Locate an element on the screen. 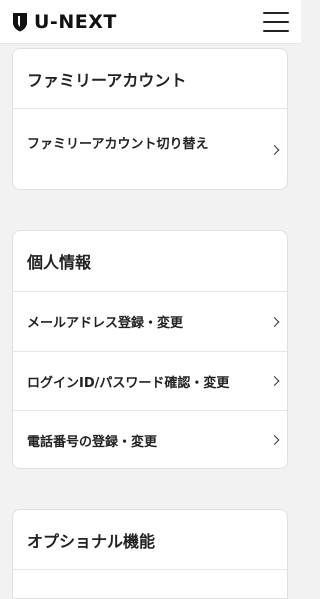 This screenshot has height=599, width=320. u-next-logo: U-NEXT is located at coordinates (64, 22).